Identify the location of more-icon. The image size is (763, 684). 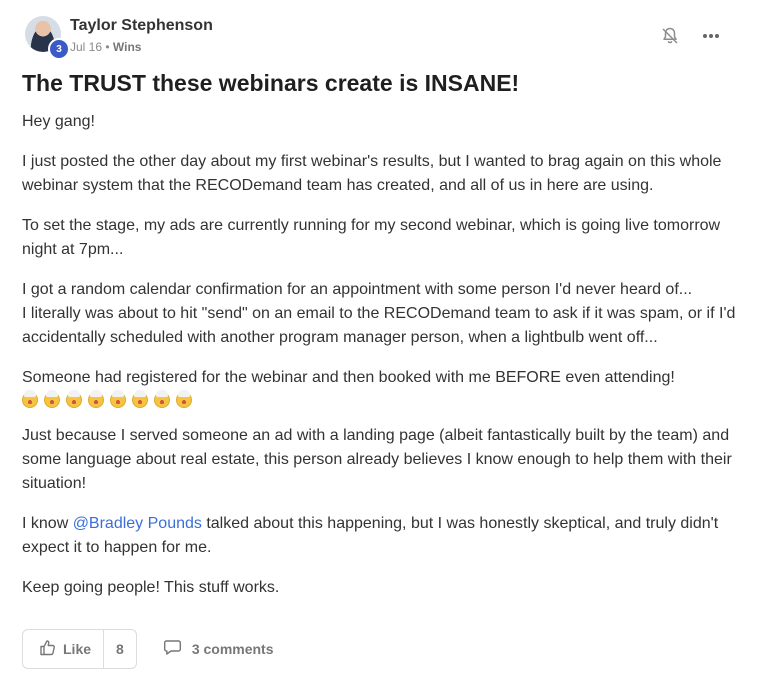
(711, 36).